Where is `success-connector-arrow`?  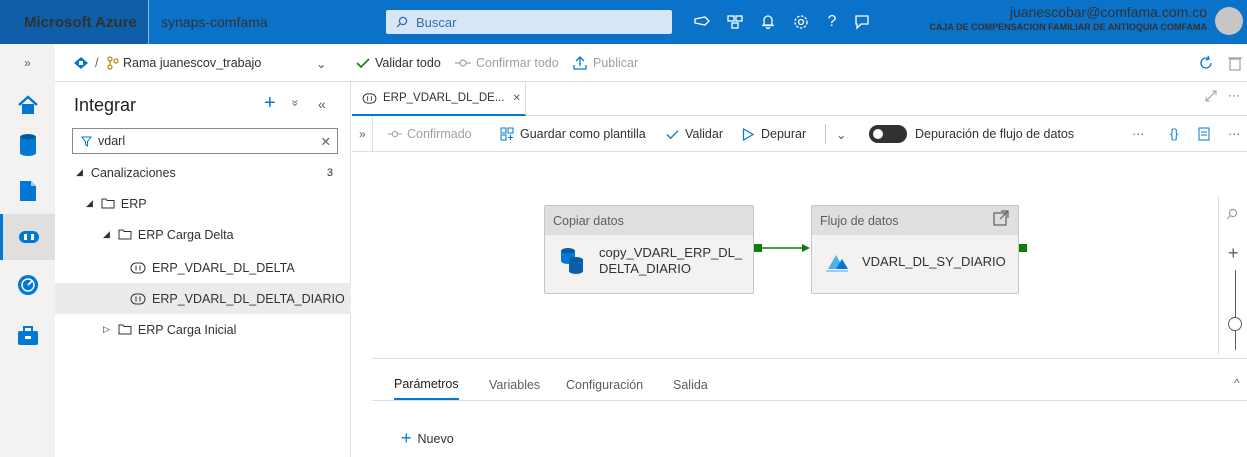 success-connector-arrow is located at coordinates (787, 248).